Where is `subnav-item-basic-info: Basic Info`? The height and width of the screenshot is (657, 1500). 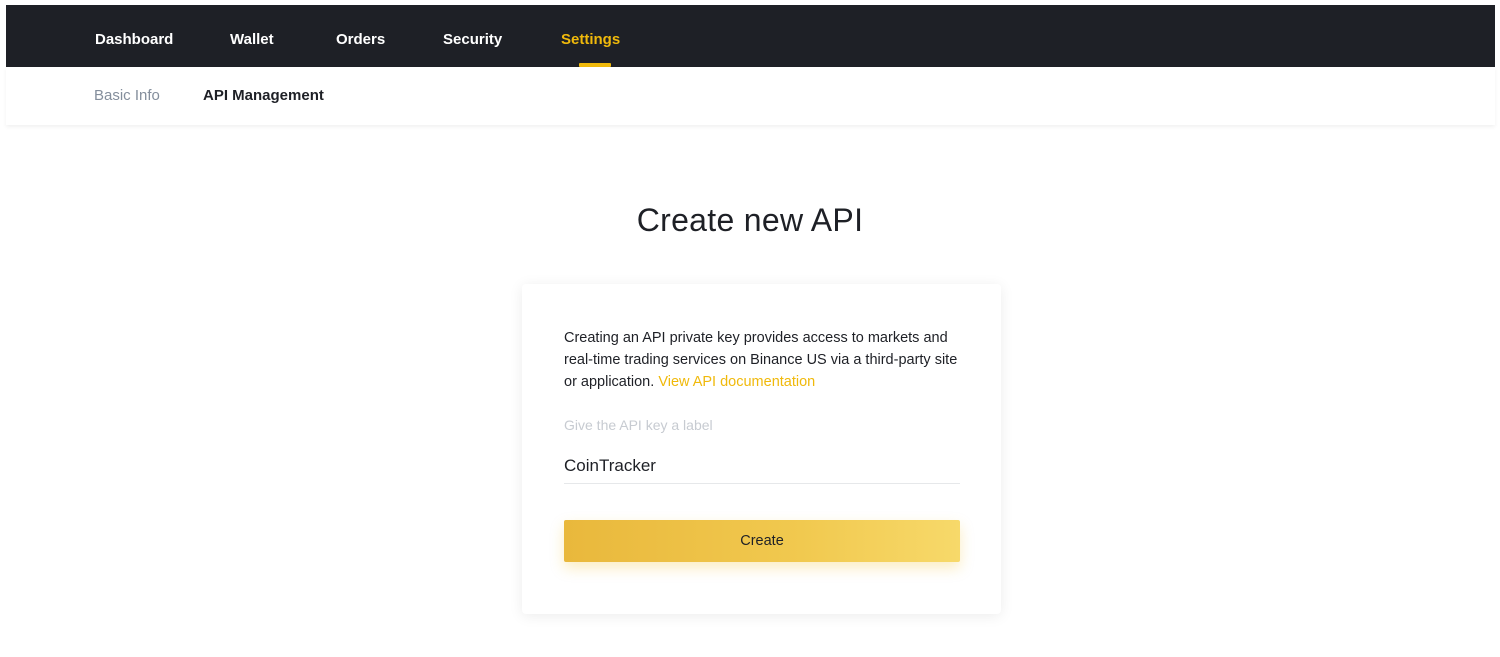
subnav-item-basic-info: Basic Info is located at coordinates (127, 96).